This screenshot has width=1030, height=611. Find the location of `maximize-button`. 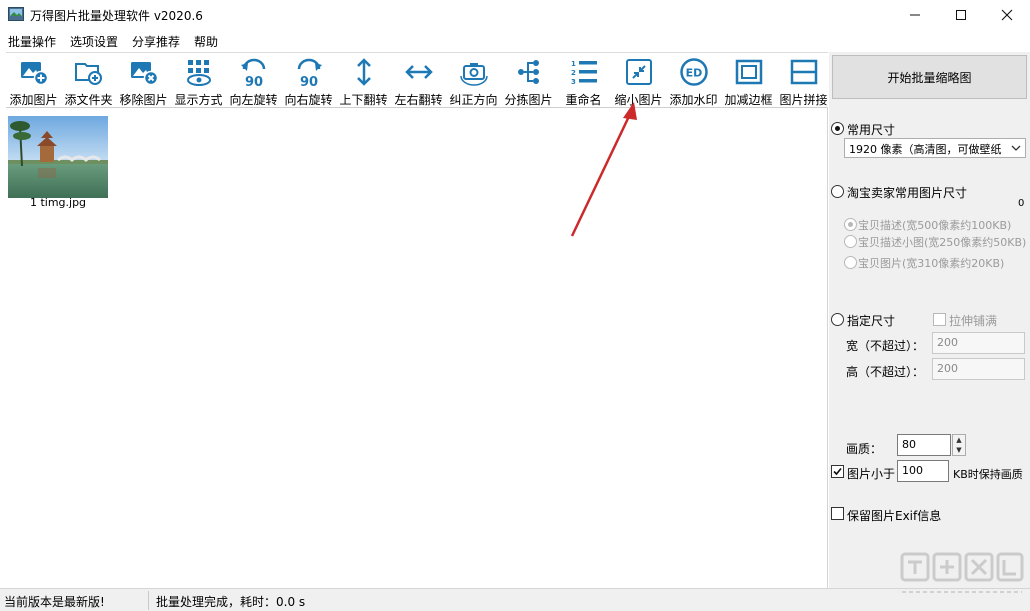

maximize-button is located at coordinates (961, 15).